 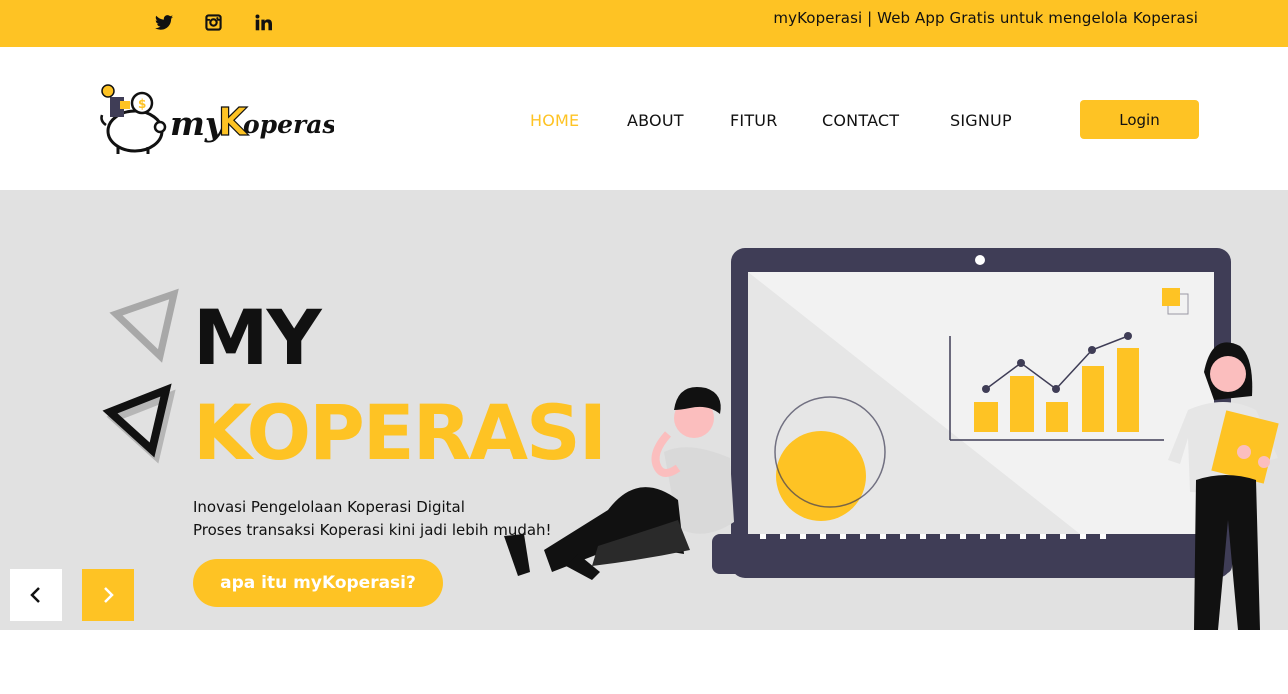 What do you see at coordinates (1139, 119) in the screenshot?
I see `login-button: Login` at bounding box center [1139, 119].